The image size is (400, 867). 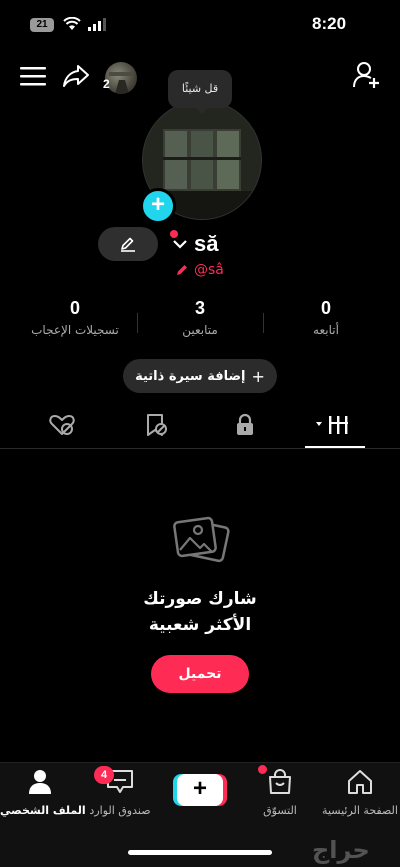 I want to click on chevron-down-icon, so click(x=180, y=244).